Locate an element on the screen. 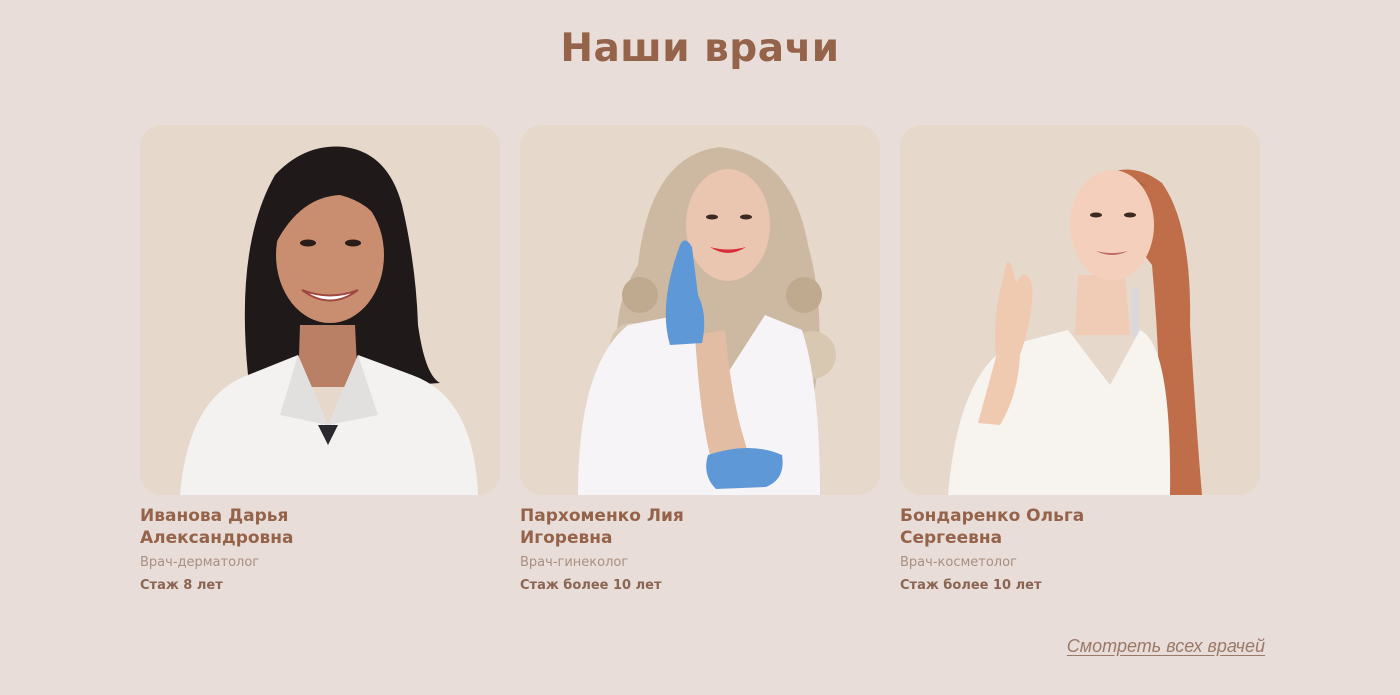  doctor-experience: Стаж 8 лет is located at coordinates (181, 585).